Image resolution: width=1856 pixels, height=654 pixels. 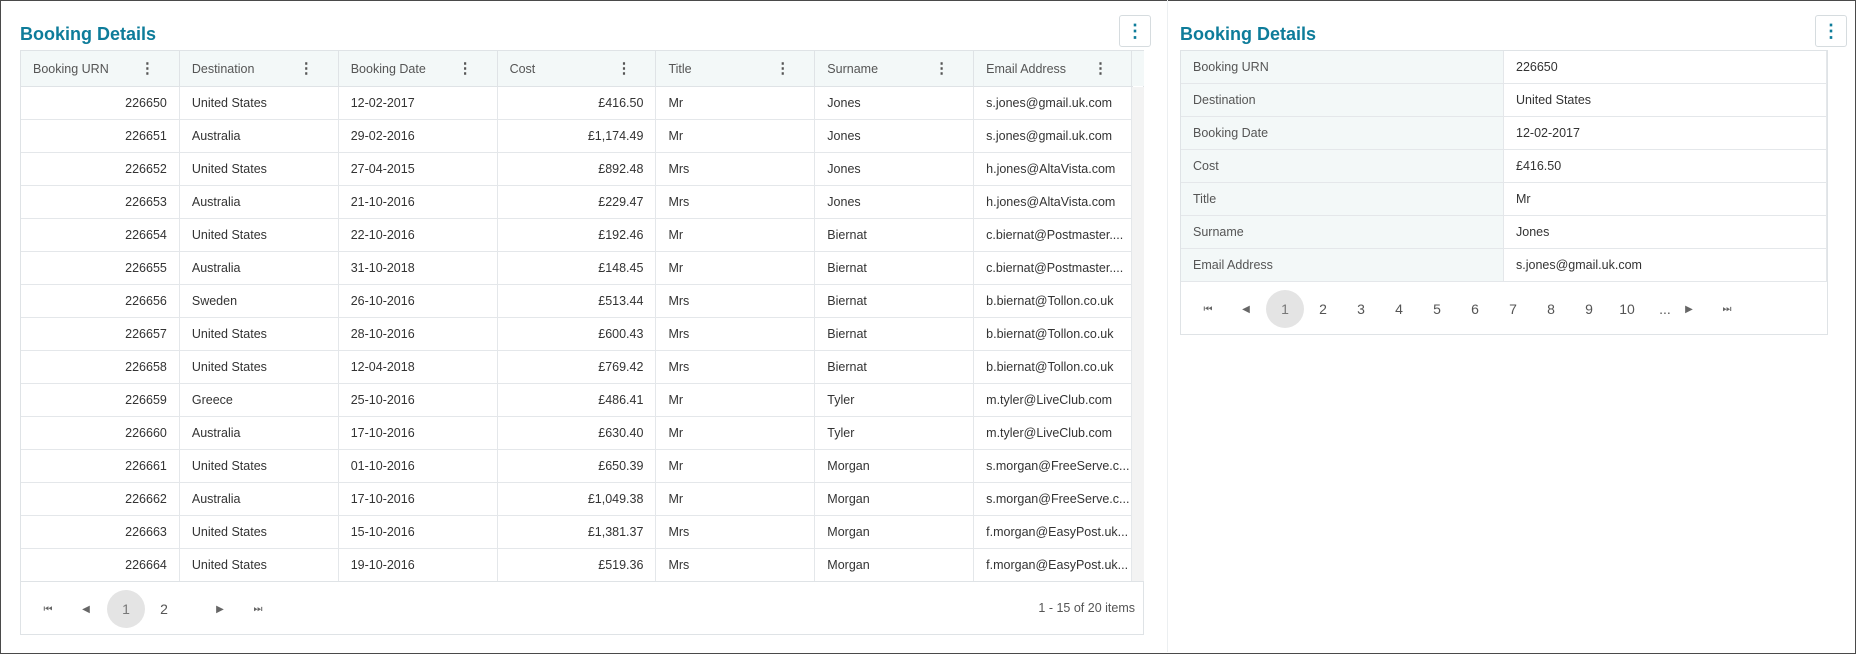 I want to click on detail-value: £416.50, so click(x=1665, y=166).